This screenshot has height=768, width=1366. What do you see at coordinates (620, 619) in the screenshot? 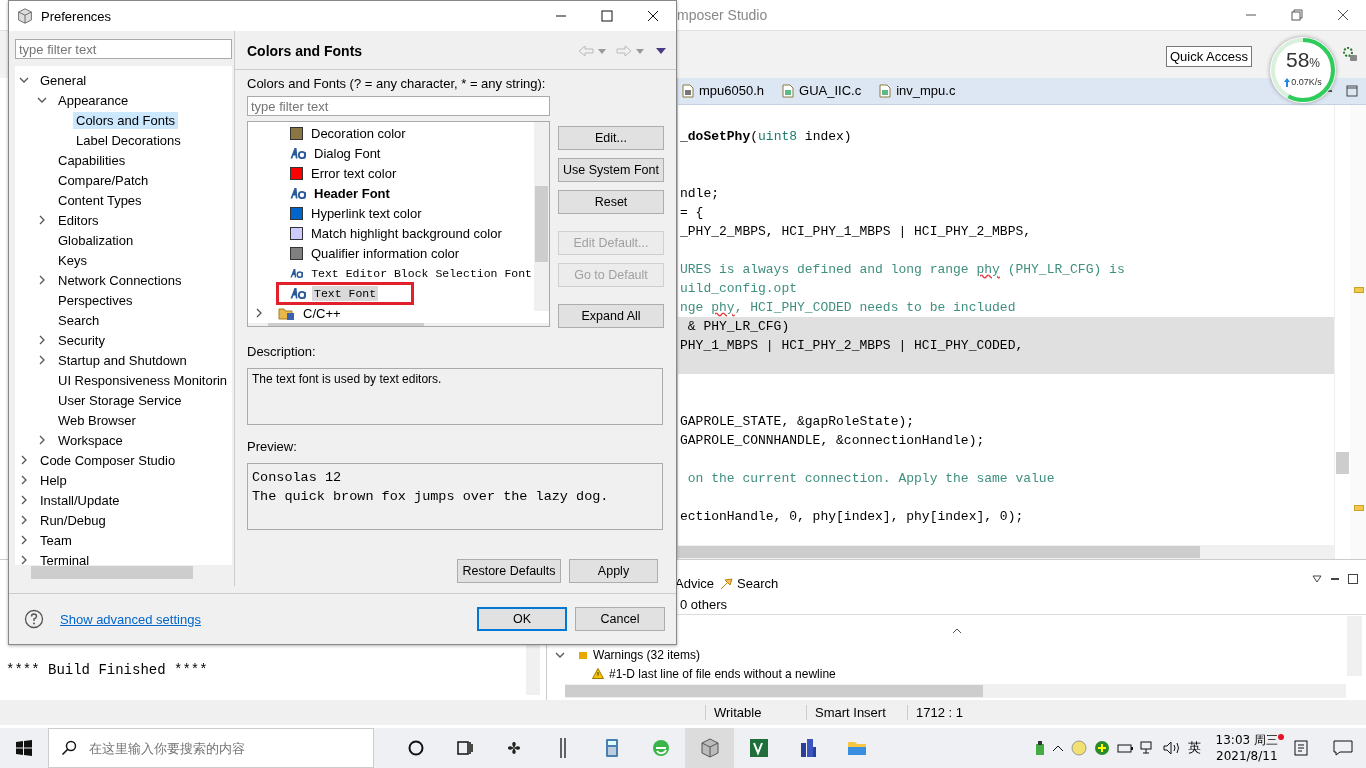
I see `dialog-button: Cancel` at bounding box center [620, 619].